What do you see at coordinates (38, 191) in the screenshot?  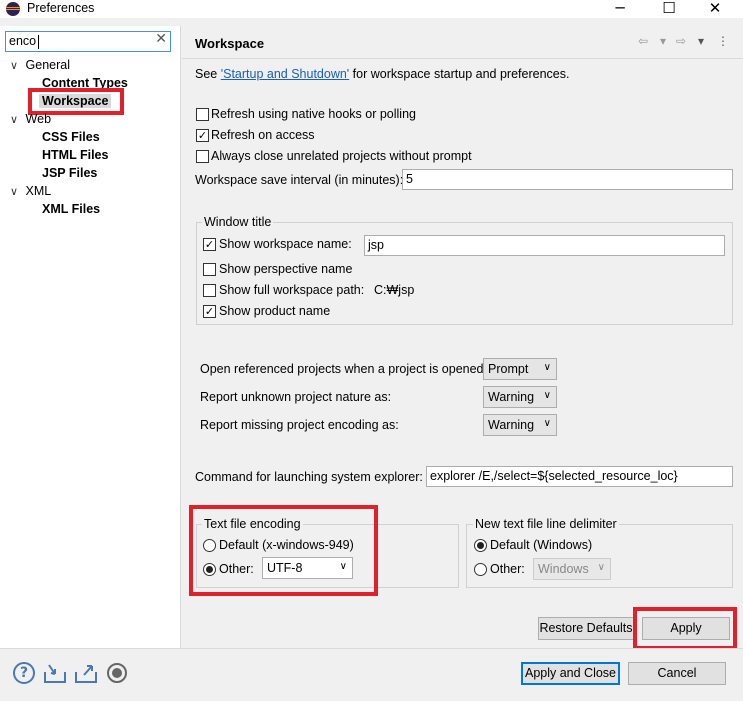 I see `tree-label-xml: XML` at bounding box center [38, 191].